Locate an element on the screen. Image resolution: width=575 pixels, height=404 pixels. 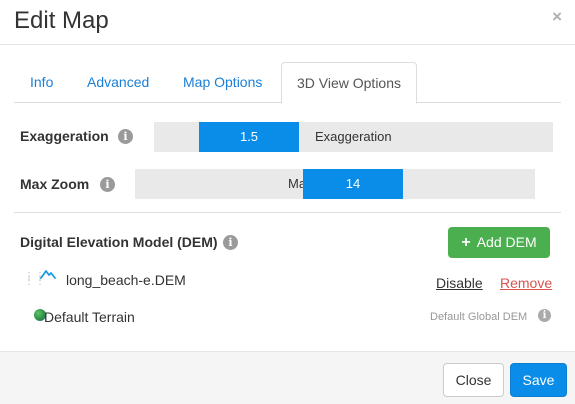
exaggeration-track-label: Exaggeration is located at coordinates (353, 136).